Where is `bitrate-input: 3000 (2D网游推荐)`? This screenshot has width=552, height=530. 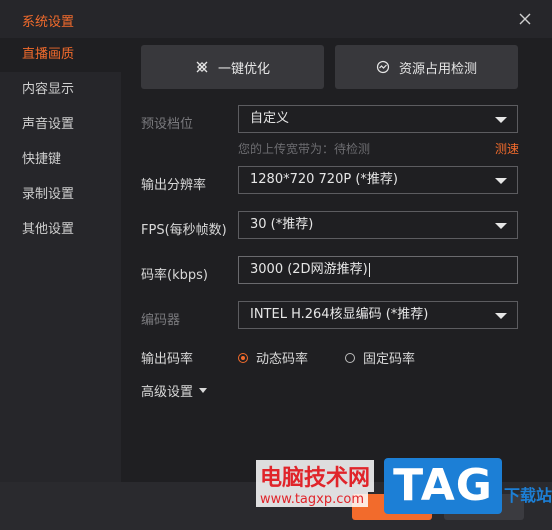
bitrate-input: 3000 (2D网游推荐) is located at coordinates (378, 270).